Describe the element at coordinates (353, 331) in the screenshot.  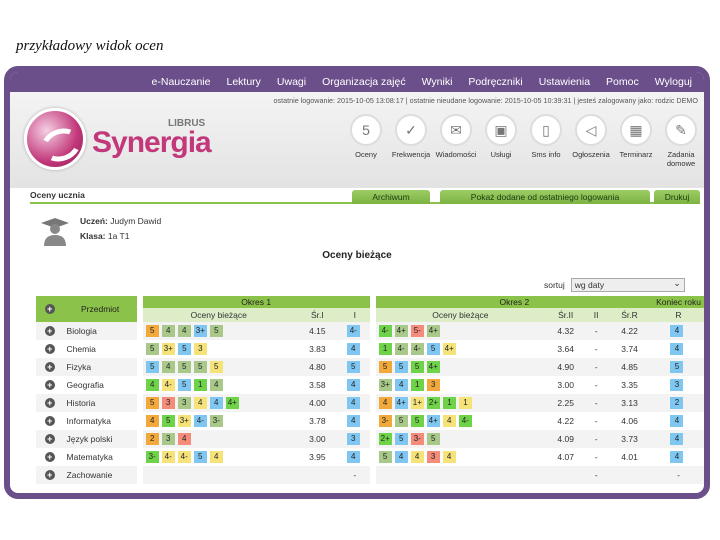
I see `final-grade-badge: 4-` at that location.